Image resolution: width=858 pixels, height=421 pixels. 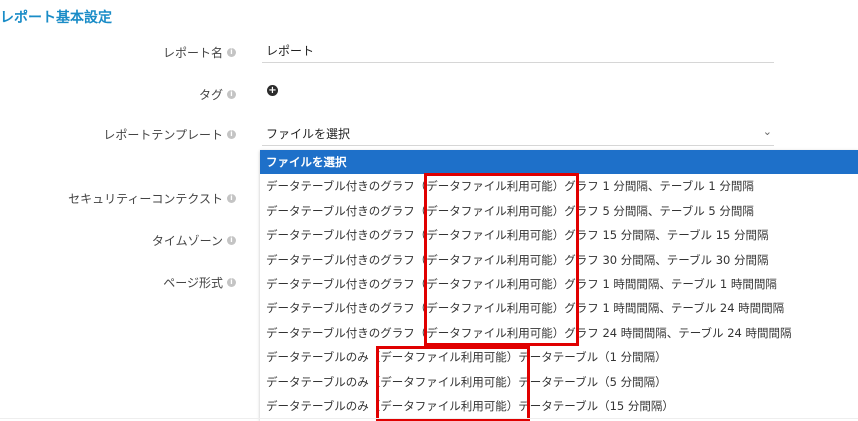 What do you see at coordinates (559, 357) in the screenshot?
I see `dropdown-option: データテーブルのみ（データファイル利用可能）データテーブル（1 分間隔）` at bounding box center [559, 357].